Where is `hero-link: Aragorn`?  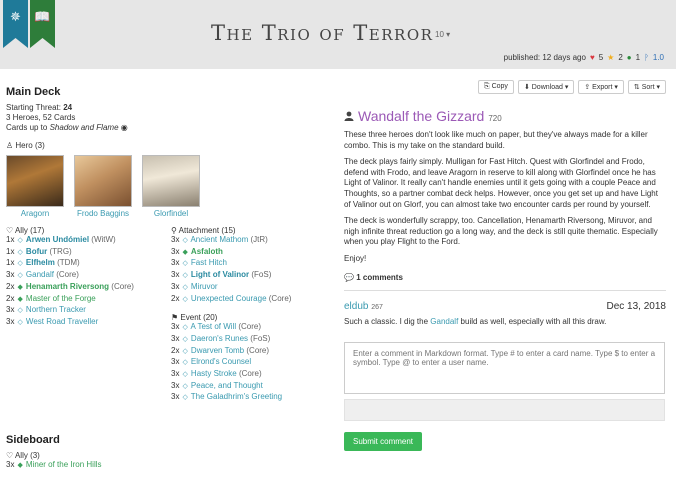
hero-link: Aragorn is located at coordinates (35, 214).